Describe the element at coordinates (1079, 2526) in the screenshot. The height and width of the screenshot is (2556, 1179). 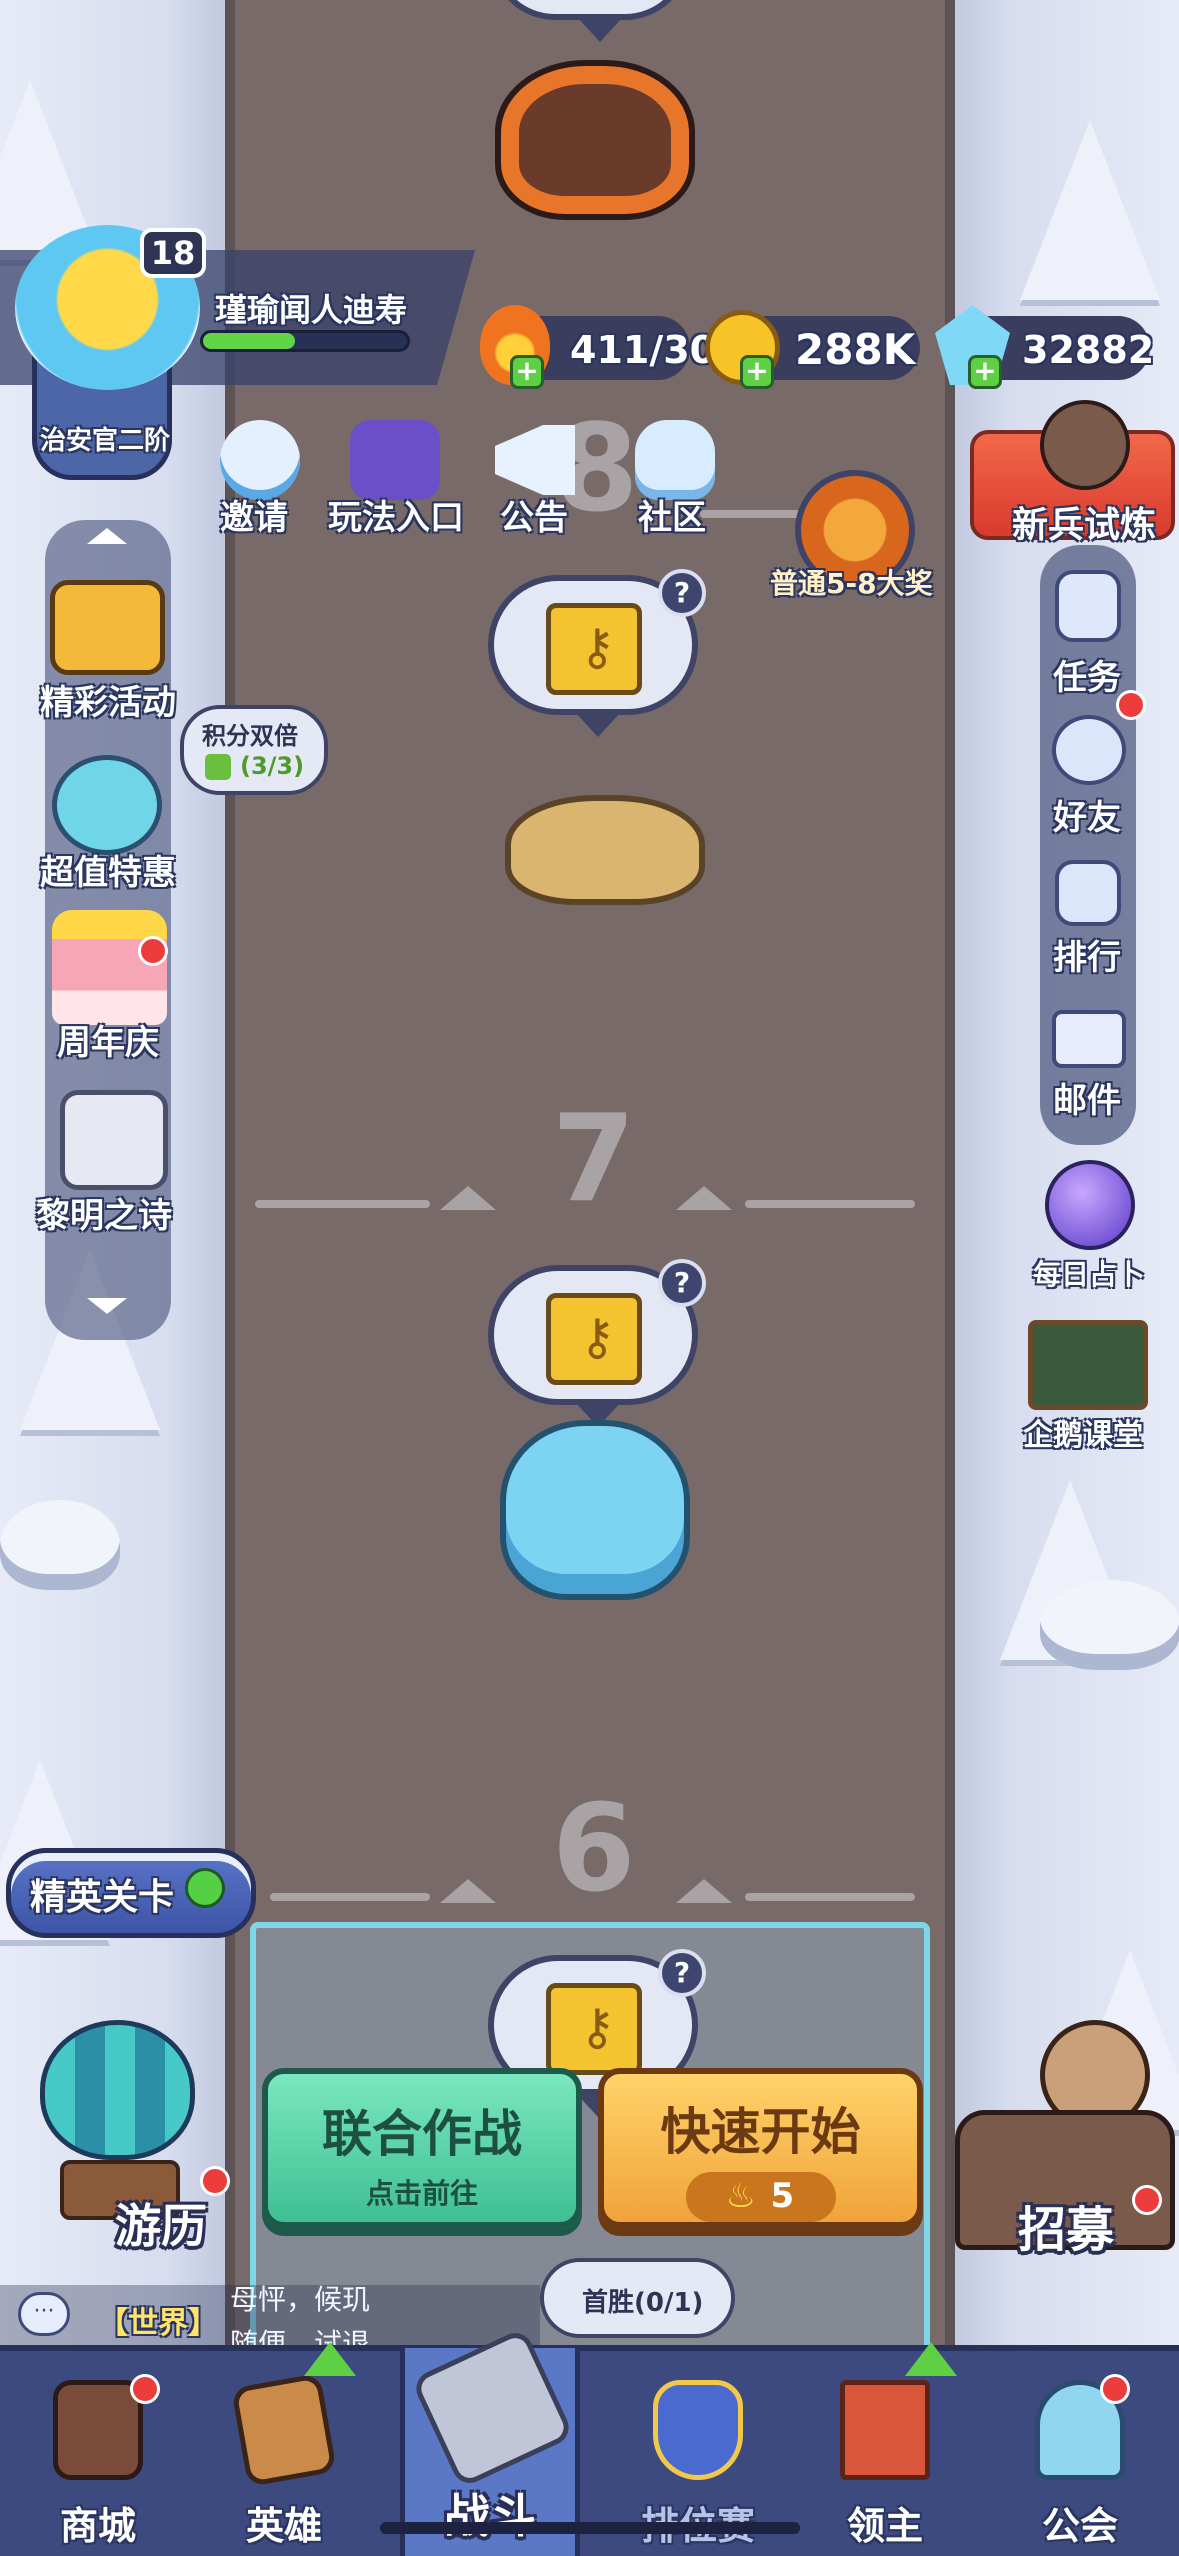
I see `nav-guild-label: 公会` at that location.